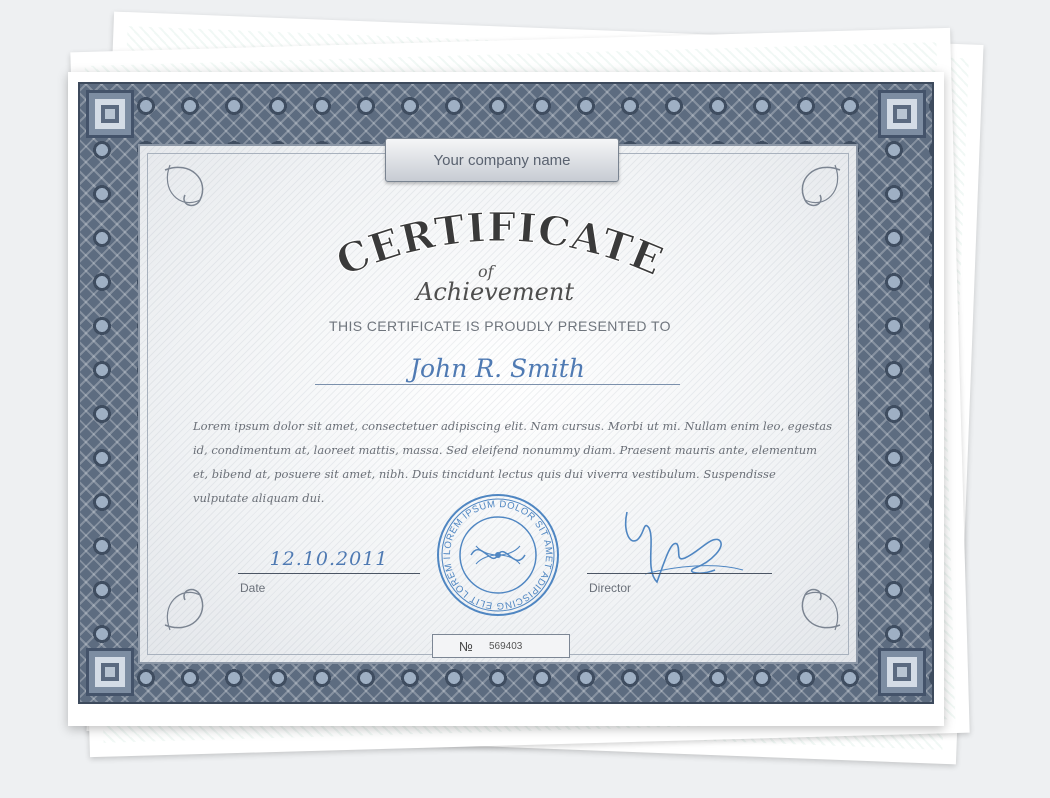 Image resolution: width=1050 pixels, height=798 pixels. What do you see at coordinates (466, 646) in the screenshot?
I see `number-sign: №` at bounding box center [466, 646].